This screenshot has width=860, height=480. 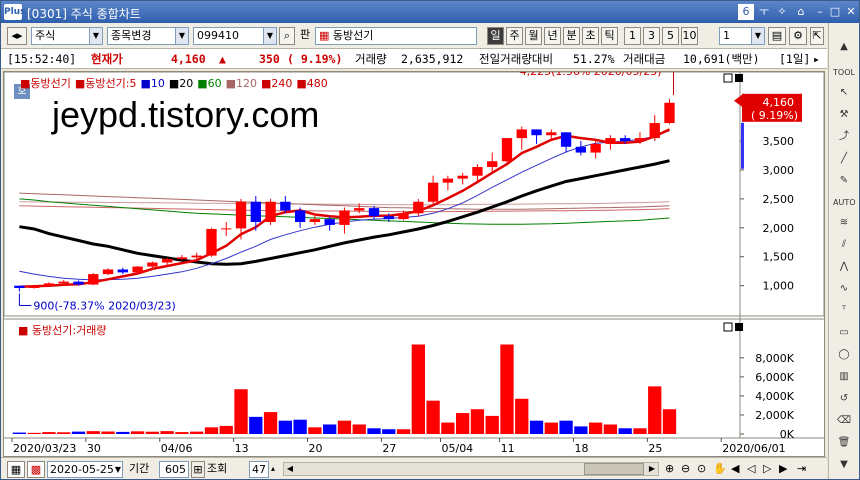 I want to click on close-icon: ✕, so click(x=851, y=12).